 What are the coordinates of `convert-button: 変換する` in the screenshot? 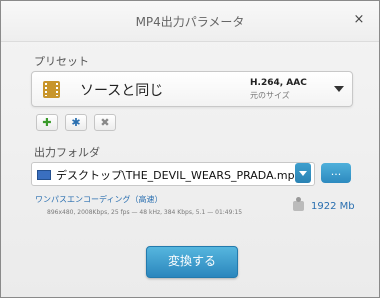 It's located at (192, 262).